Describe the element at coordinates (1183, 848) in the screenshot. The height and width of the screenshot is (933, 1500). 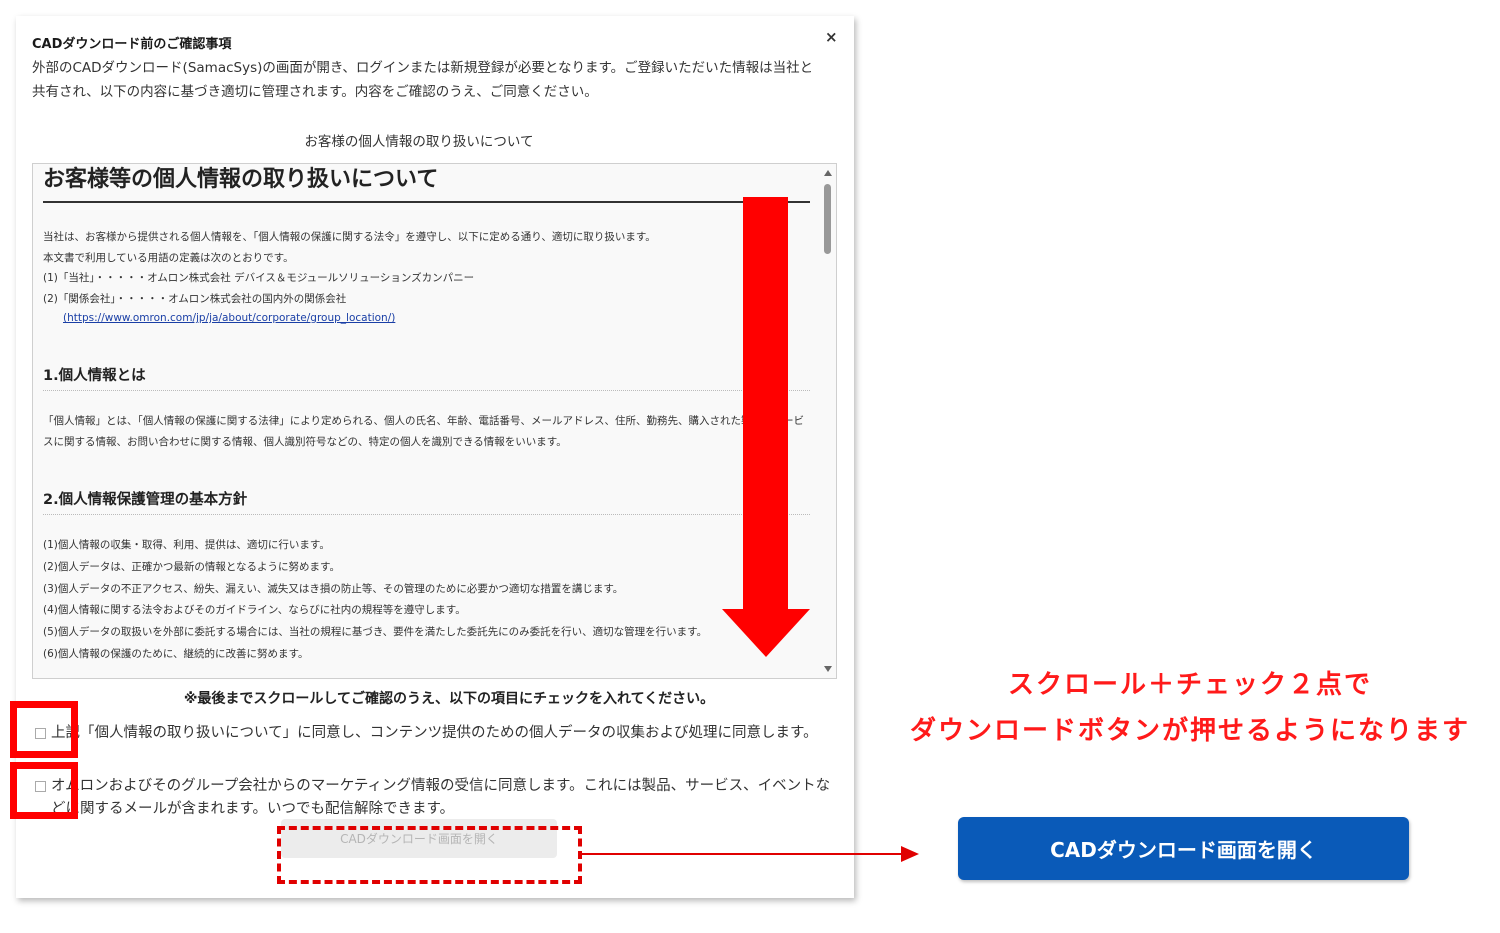
I see `cad-download-button-enabled: CADダウンロード画面を開く` at that location.